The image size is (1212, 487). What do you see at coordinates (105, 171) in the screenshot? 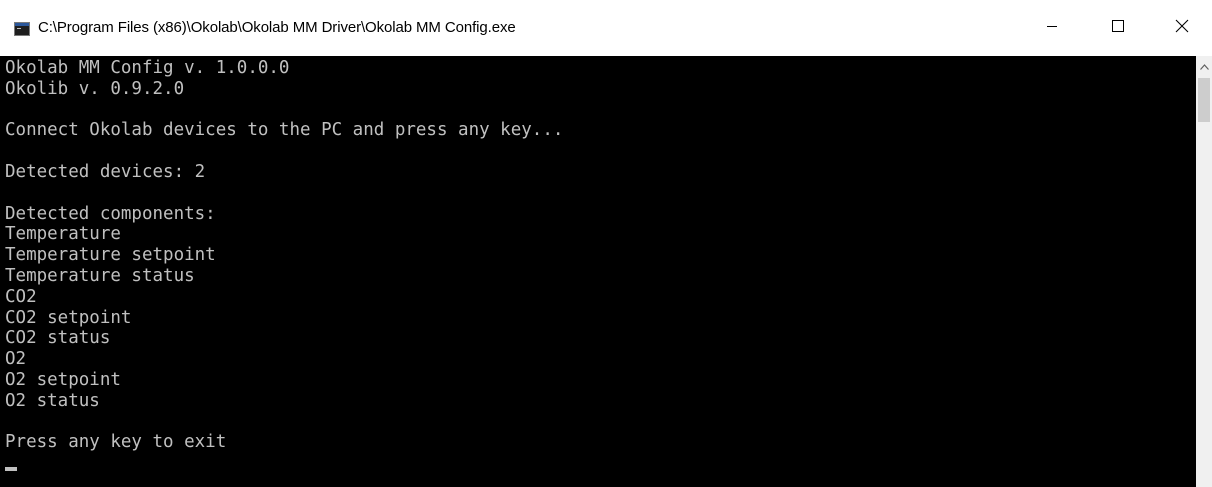
I see `console-line: Detected devices: 2` at bounding box center [105, 171].